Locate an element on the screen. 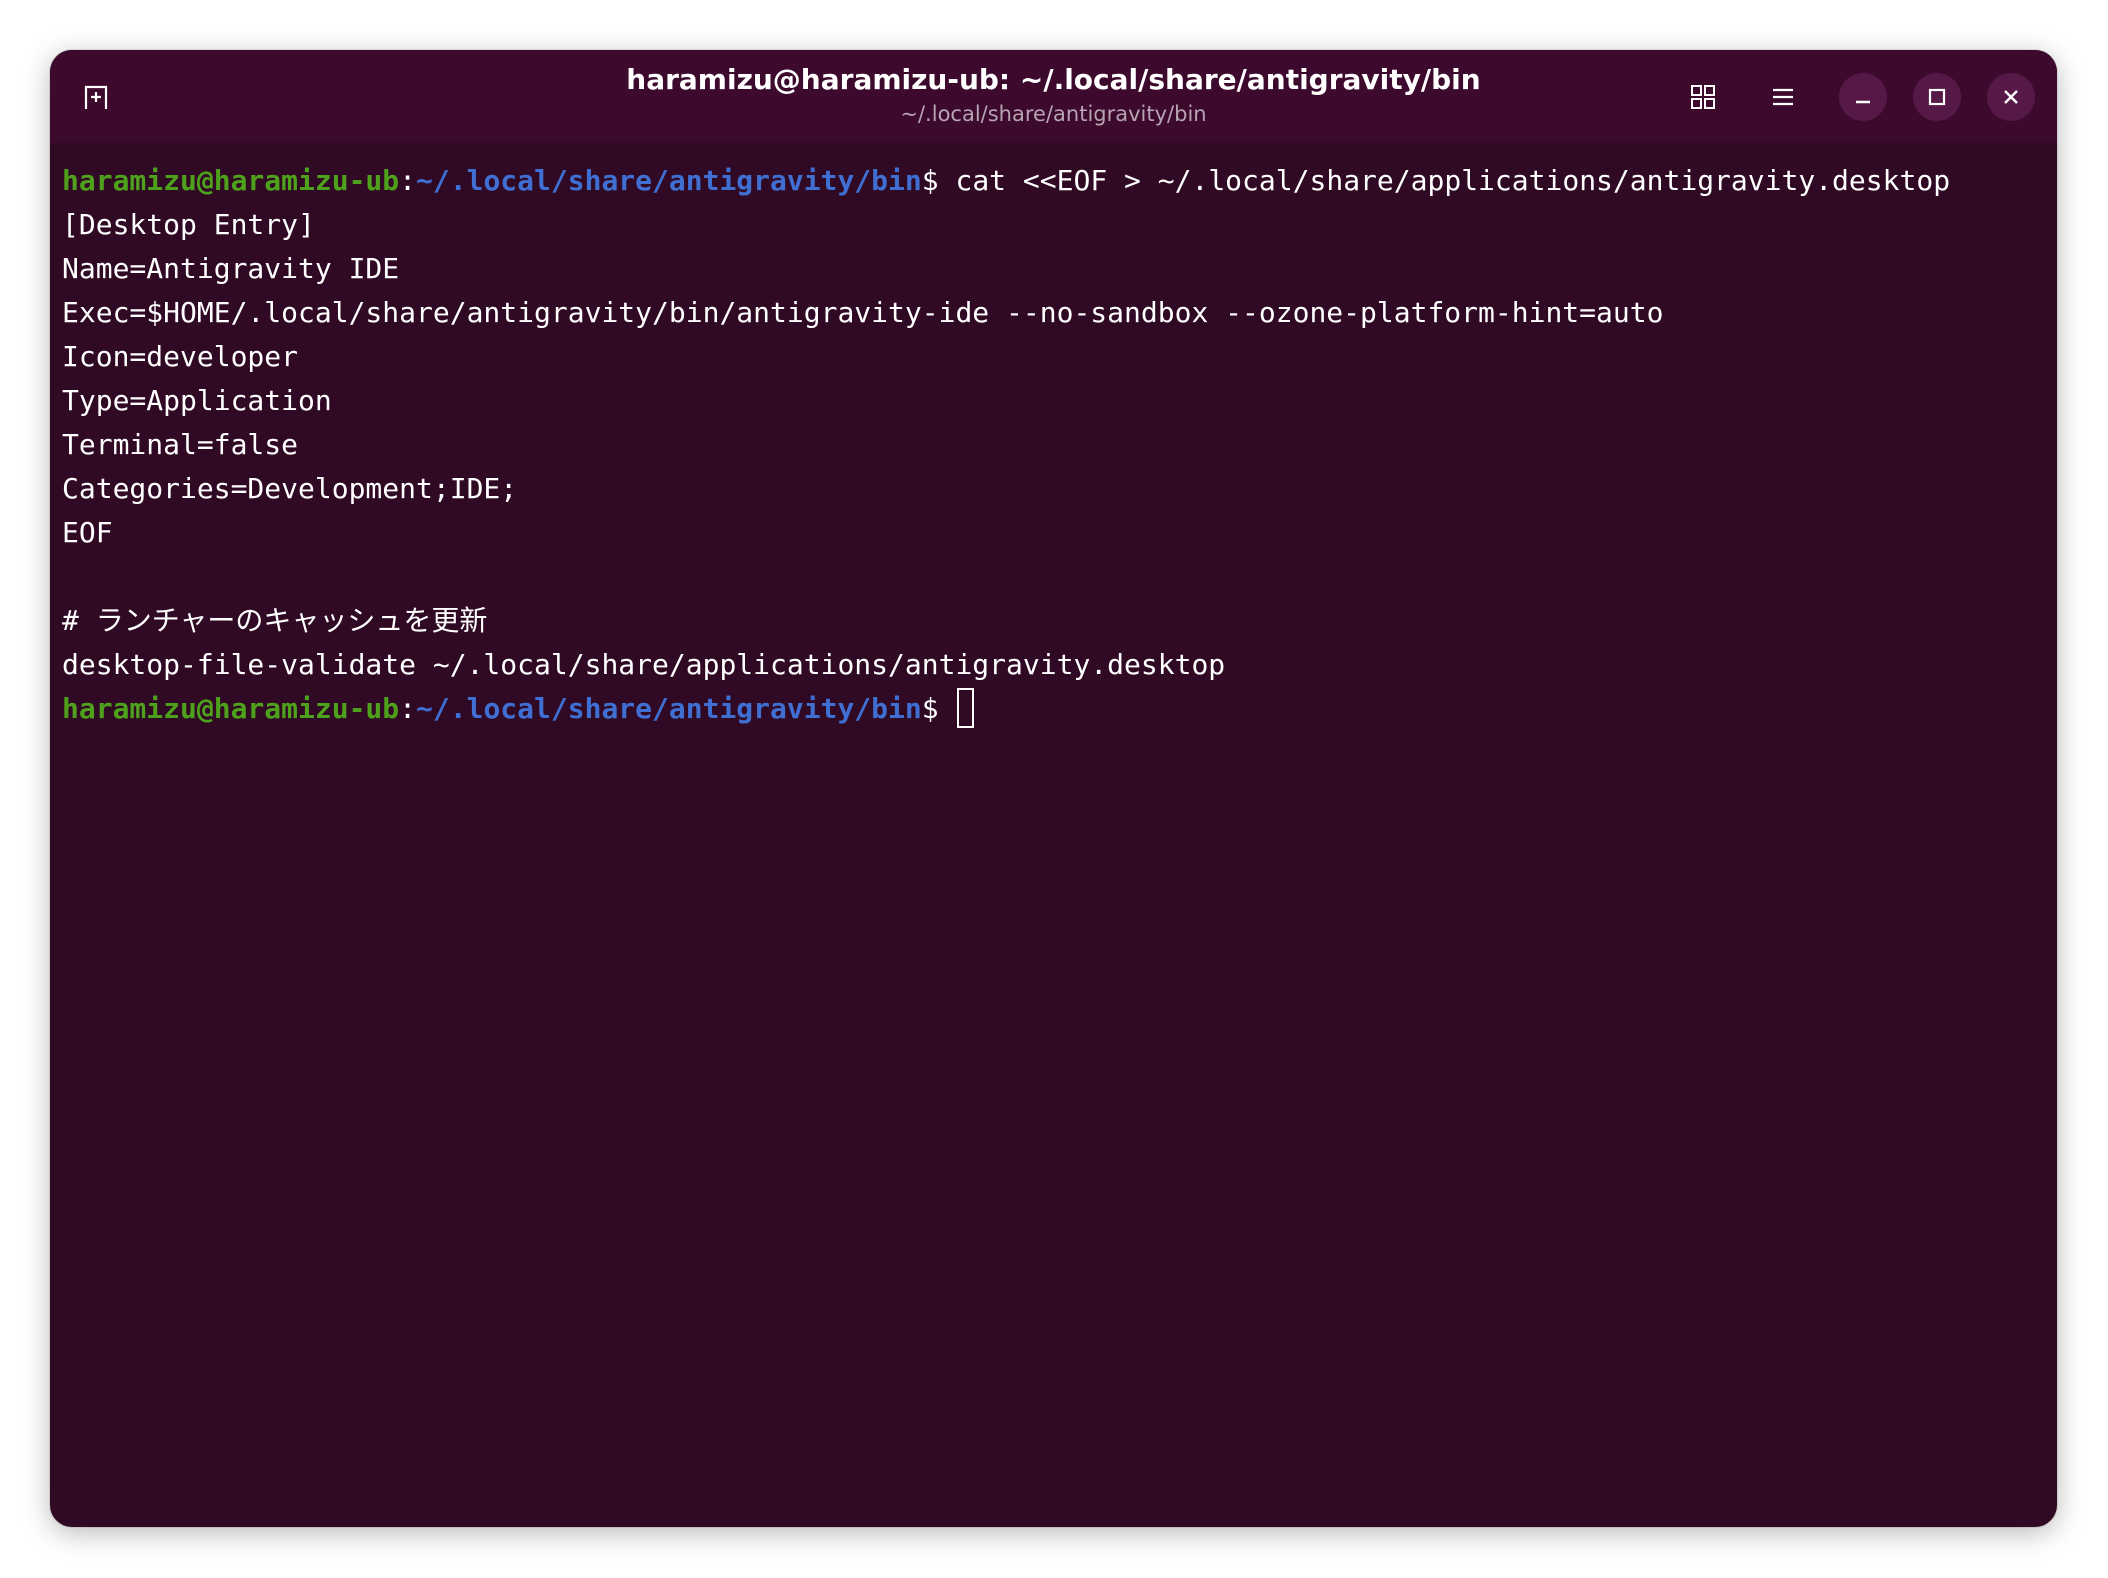 This screenshot has width=2108, height=1578. output-line: Name=Antigravity IDE is located at coordinates (231, 268).